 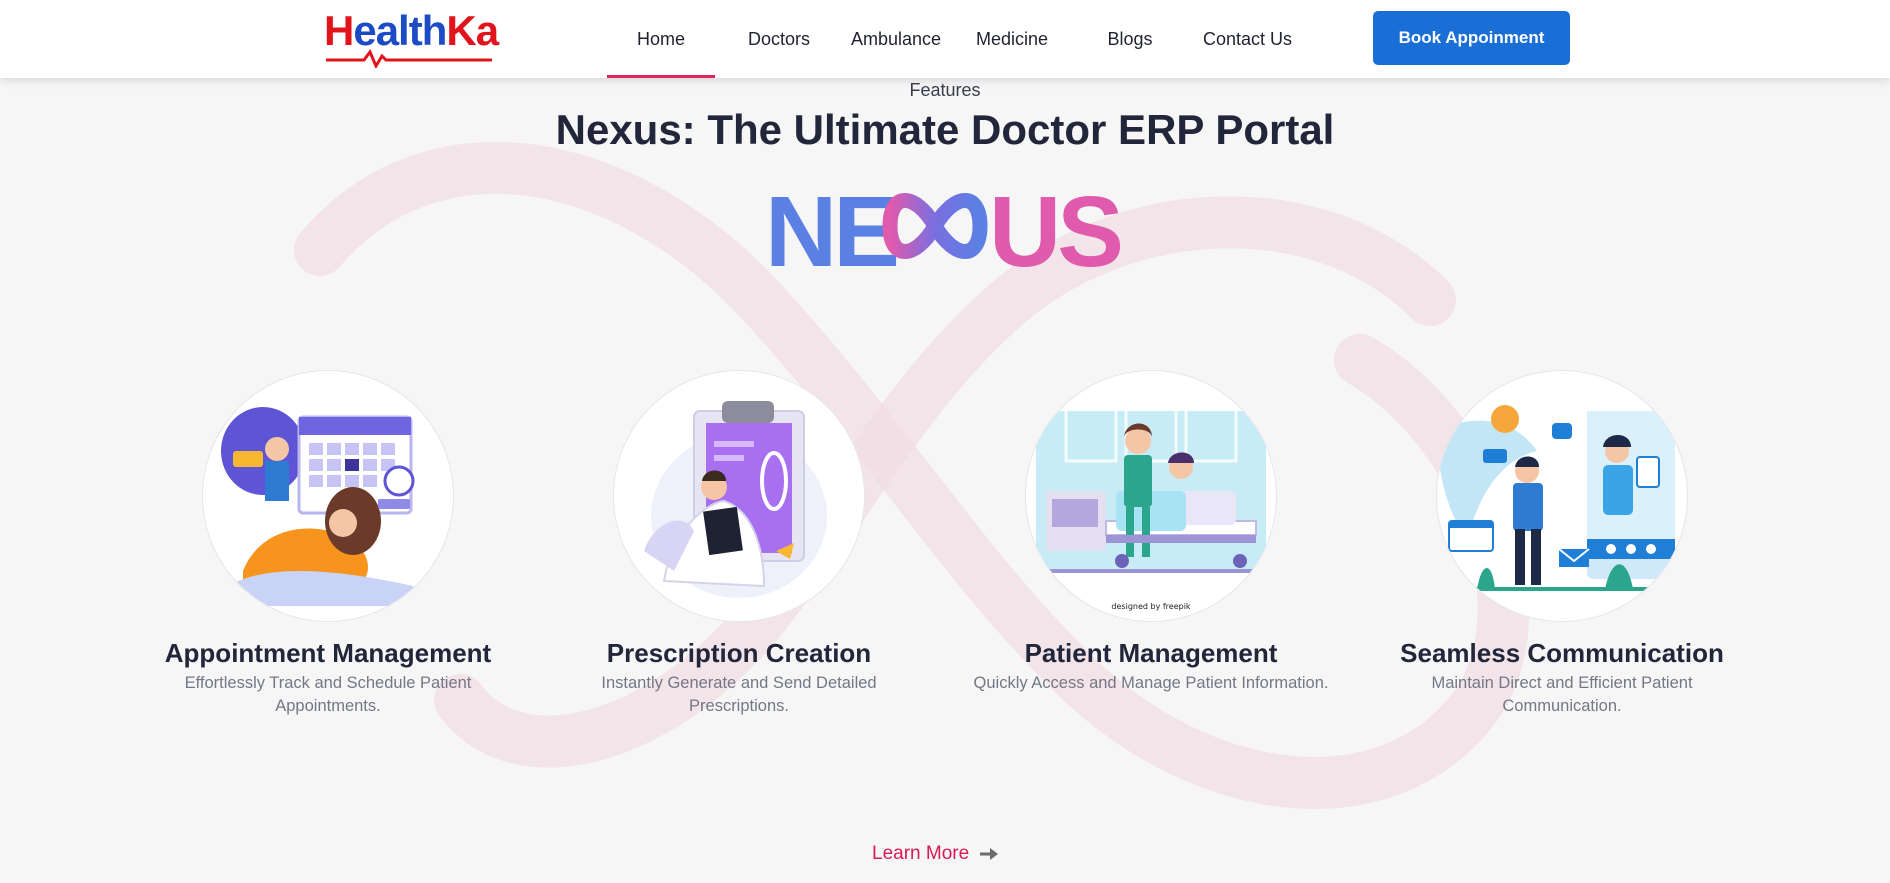 I want to click on nav-item-home: Home, so click(x=661, y=39).